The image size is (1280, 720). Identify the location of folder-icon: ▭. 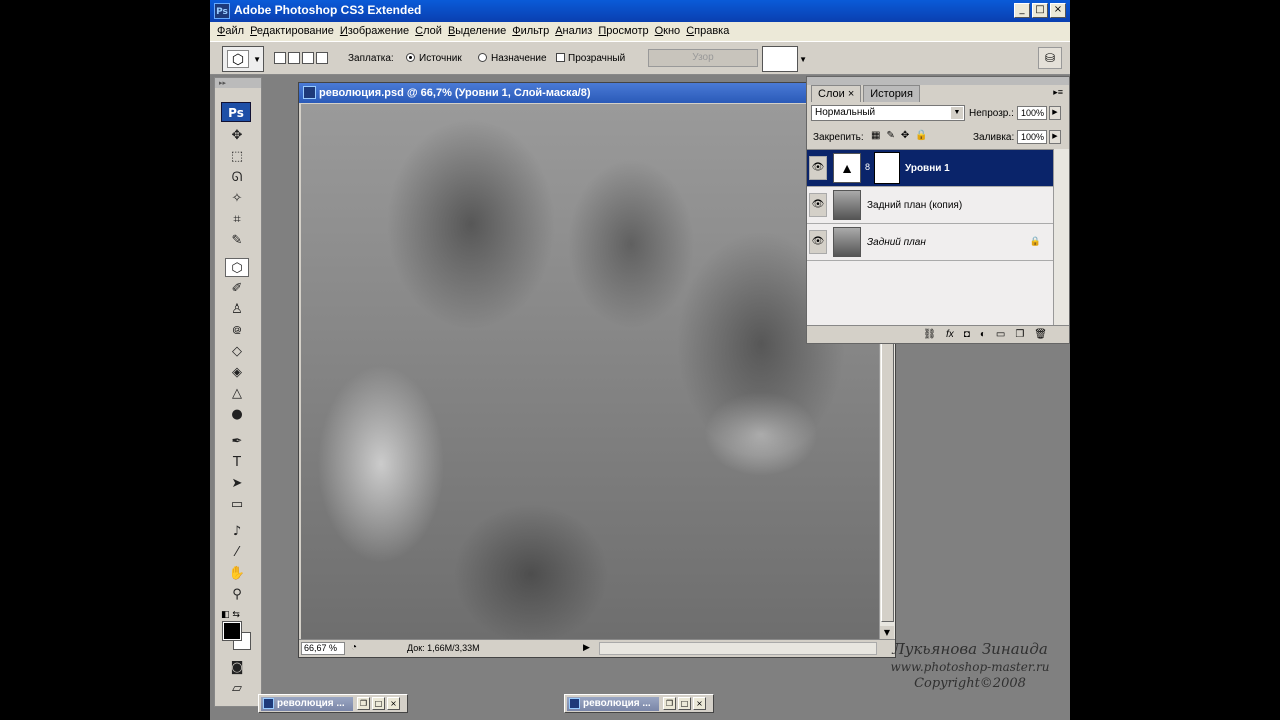
(1000, 334).